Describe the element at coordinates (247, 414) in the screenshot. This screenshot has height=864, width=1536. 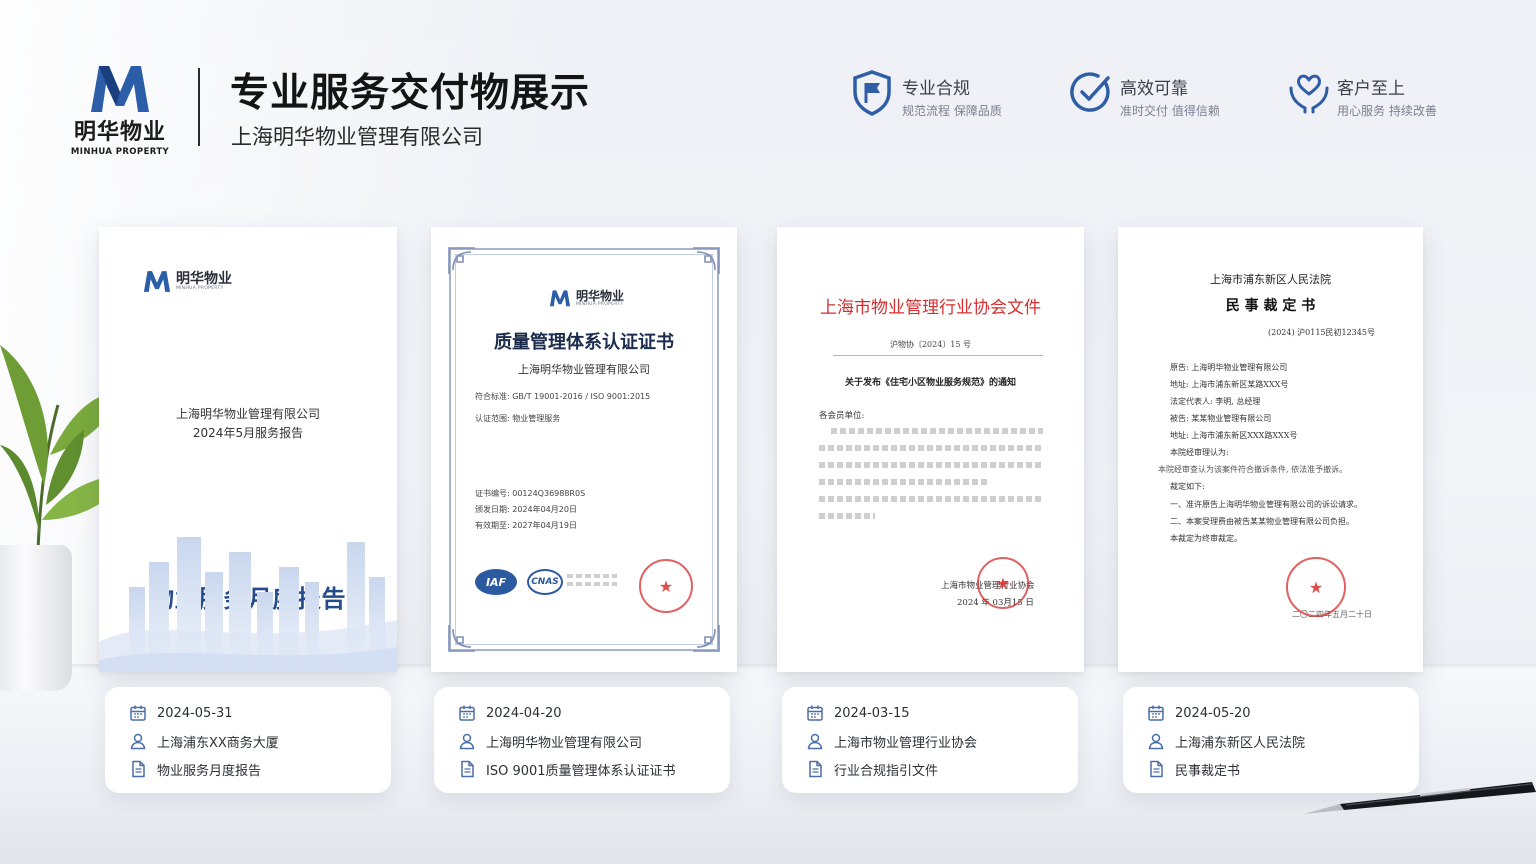
I see `report-company: 上海明华物业管理有限公司` at that location.